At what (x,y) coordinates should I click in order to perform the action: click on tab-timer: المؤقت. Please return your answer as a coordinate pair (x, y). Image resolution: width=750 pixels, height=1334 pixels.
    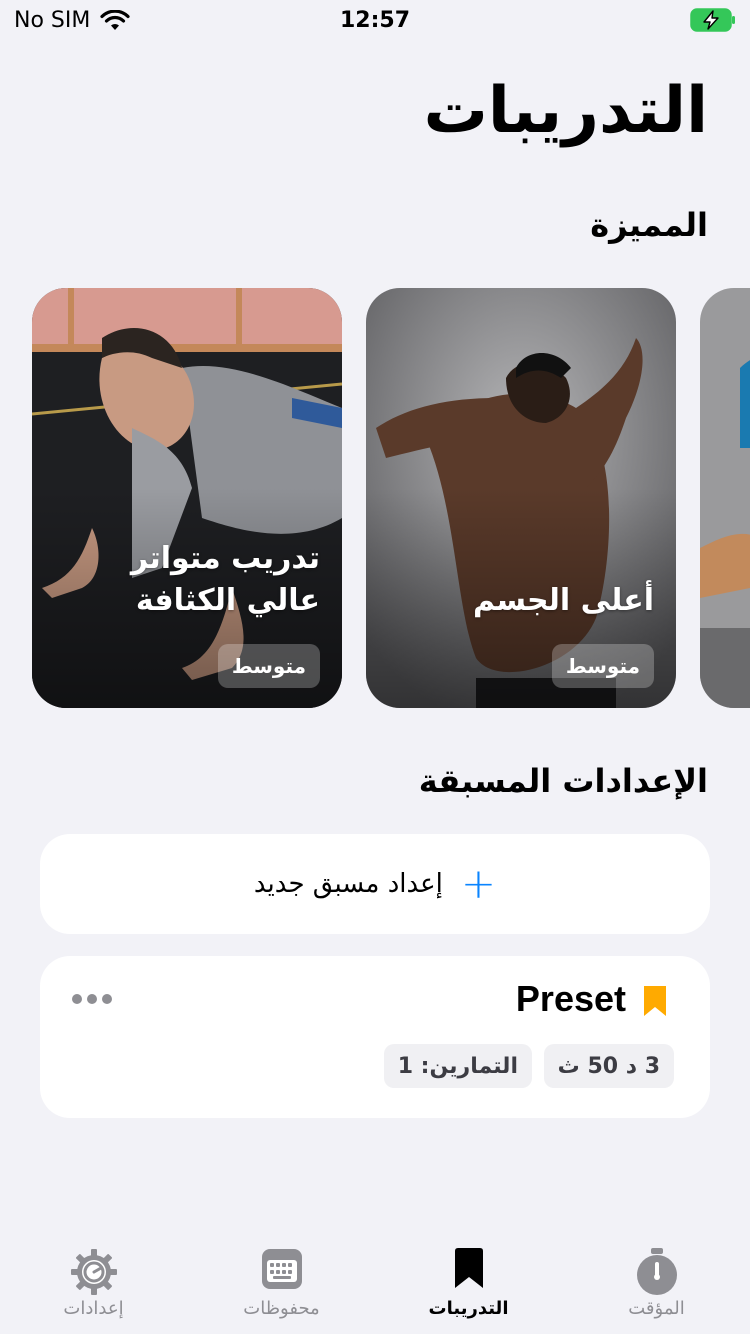
    Looking at the image, I should click on (656, 1279).